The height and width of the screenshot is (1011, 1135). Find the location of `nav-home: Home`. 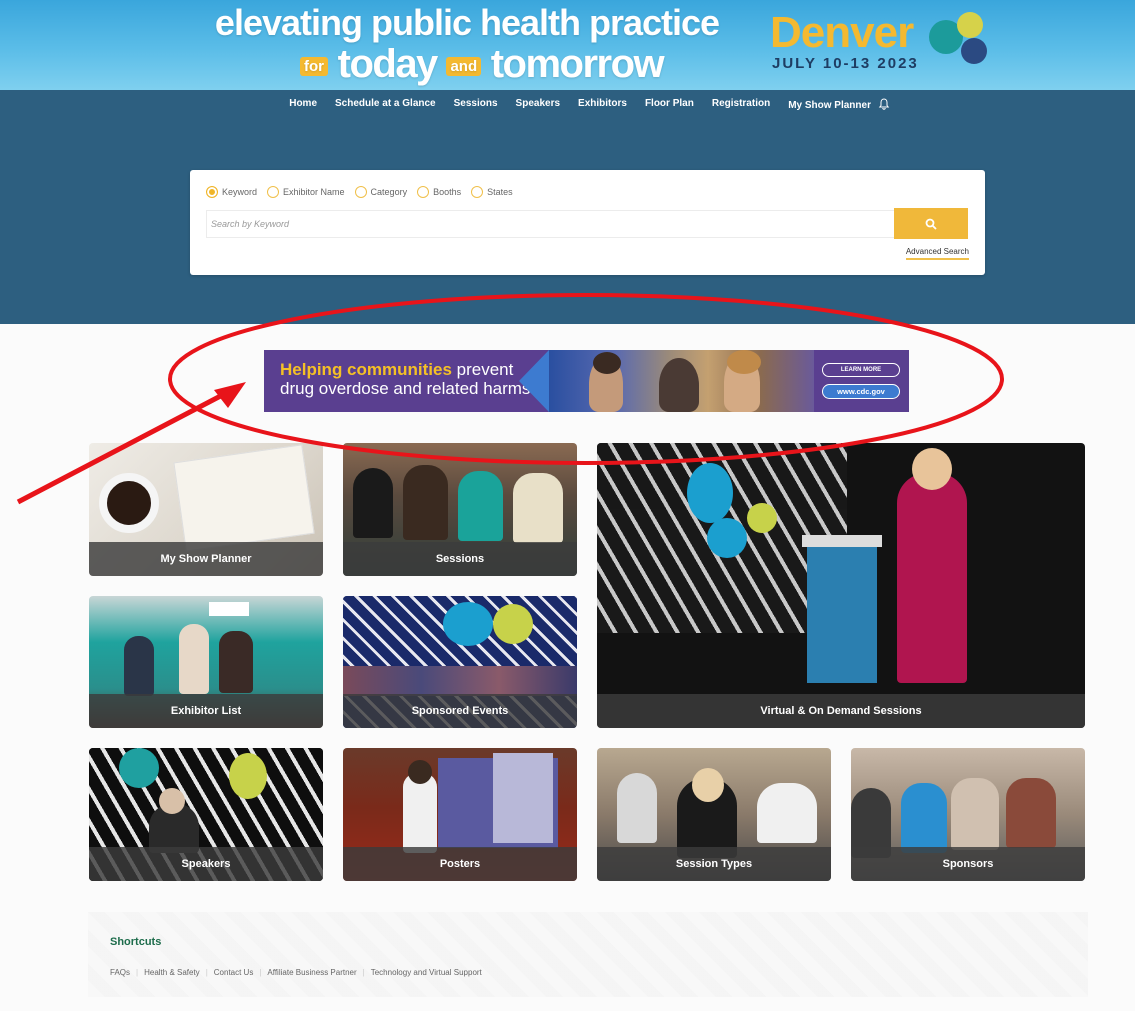

nav-home: Home is located at coordinates (303, 104).